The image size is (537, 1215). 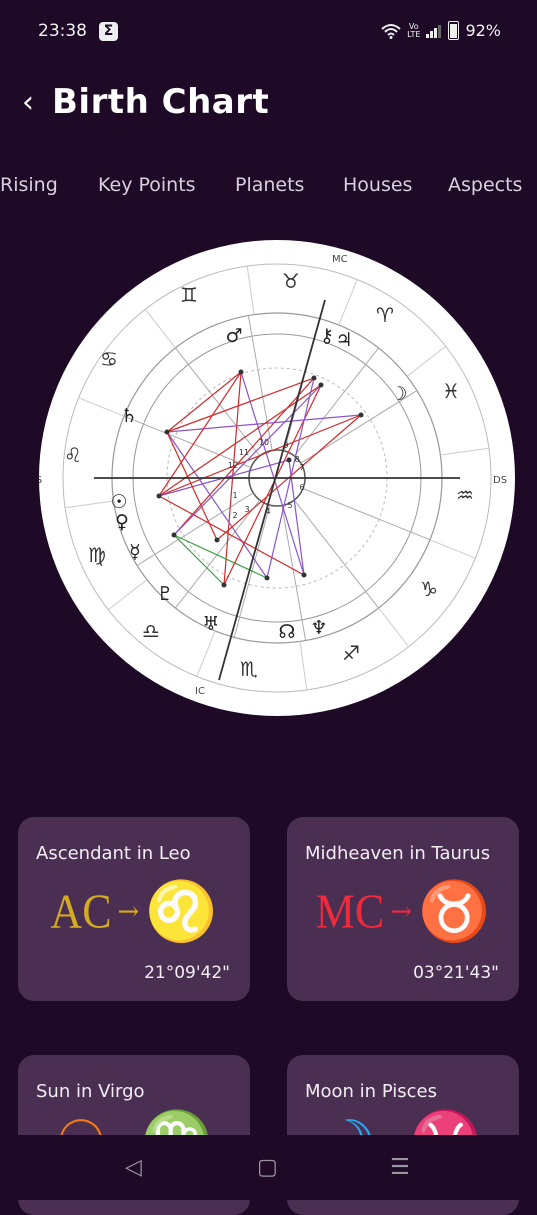 What do you see at coordinates (62, 31) in the screenshot?
I see `status-time: 23:38` at bounding box center [62, 31].